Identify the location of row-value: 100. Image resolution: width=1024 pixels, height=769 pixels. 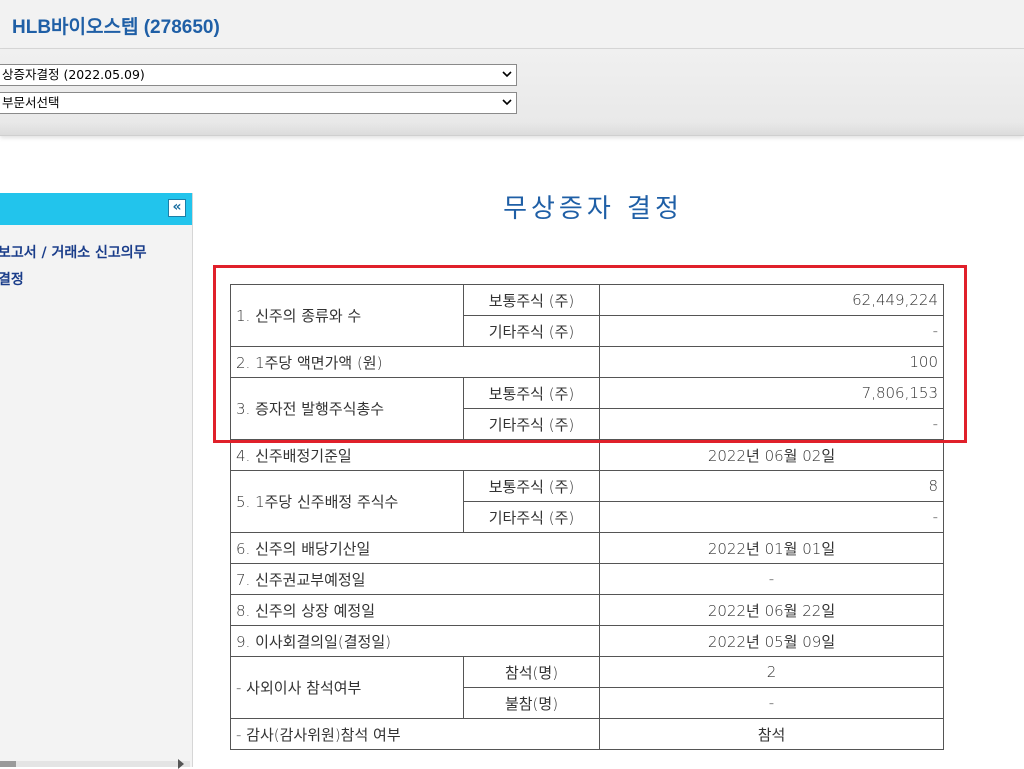
(771, 362).